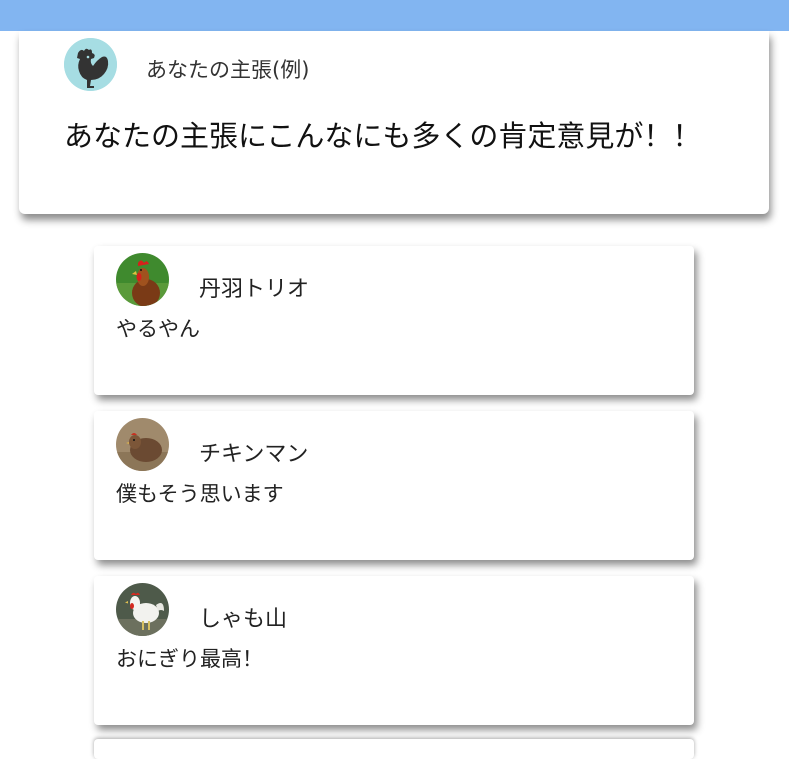 The height and width of the screenshot is (759, 789). What do you see at coordinates (200, 494) in the screenshot?
I see `reply-text: 僕もそう思います` at bounding box center [200, 494].